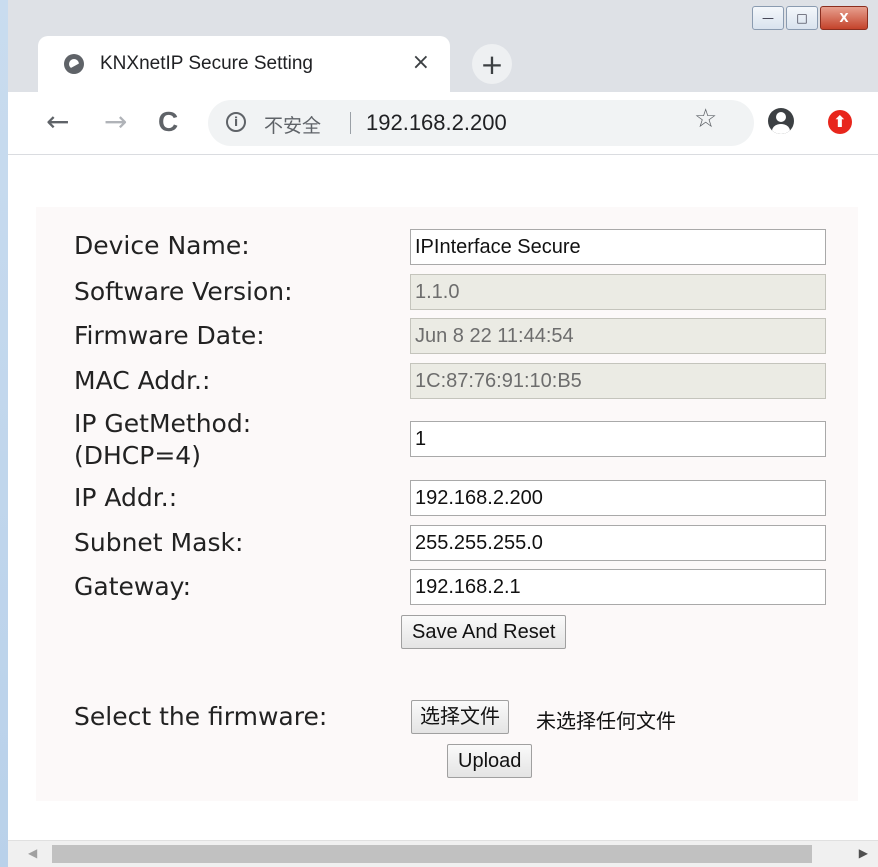 This screenshot has height=867, width=878. What do you see at coordinates (618, 381) in the screenshot?
I see `mac-addr-field: 1C:87:76:91:10:B5` at bounding box center [618, 381].